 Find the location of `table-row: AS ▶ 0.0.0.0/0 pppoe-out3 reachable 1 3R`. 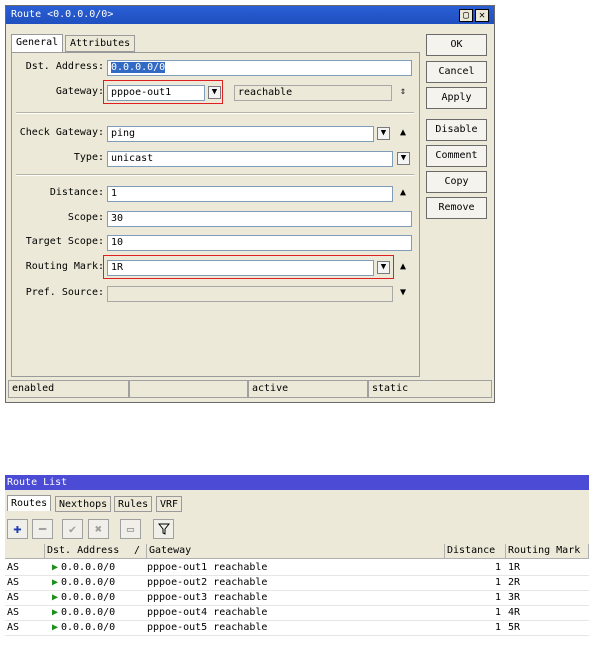

table-row: AS ▶ 0.0.0.0/0 pppoe-out3 reachable 1 3R is located at coordinates (297, 597).